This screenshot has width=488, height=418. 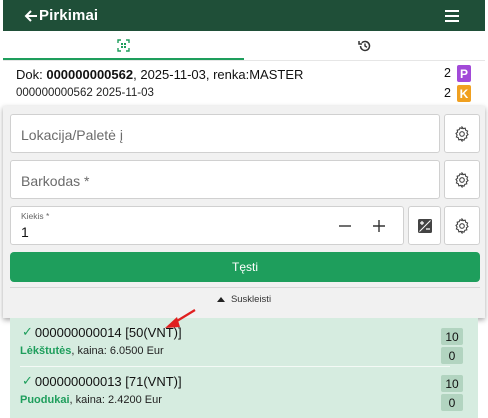 What do you see at coordinates (35, 216) in the screenshot?
I see `quantity-label: Kiekis *` at bounding box center [35, 216].